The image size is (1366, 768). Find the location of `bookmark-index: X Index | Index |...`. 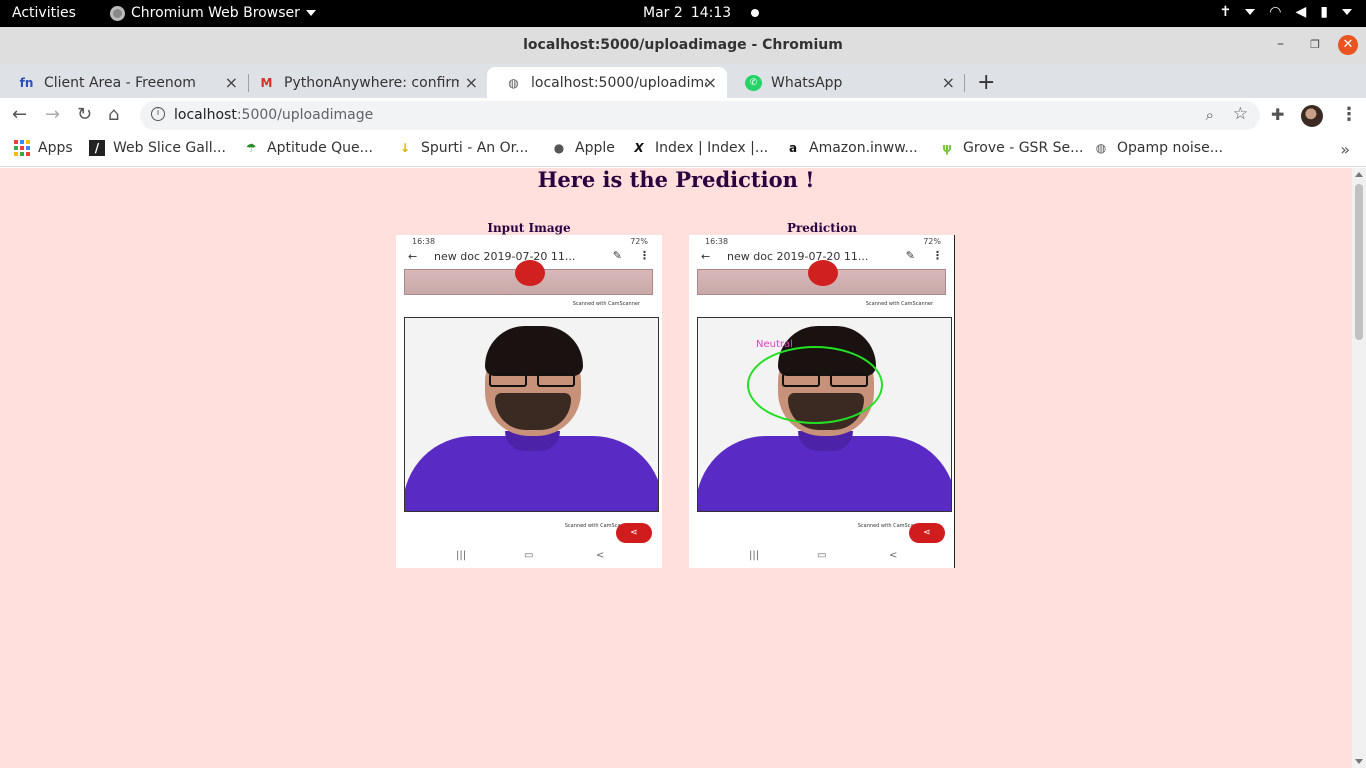

bookmark-index: X Index | Index |... is located at coordinates (699, 148).